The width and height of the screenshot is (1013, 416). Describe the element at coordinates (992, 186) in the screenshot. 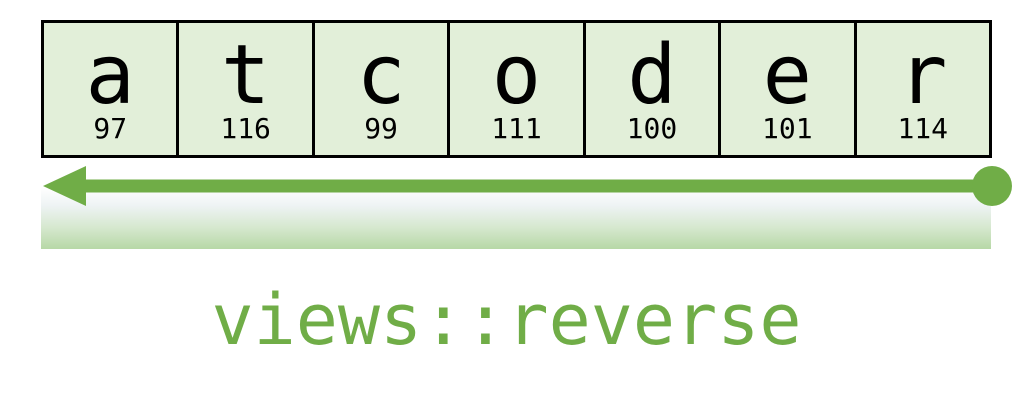

I see `arrow-origin-dot` at that location.